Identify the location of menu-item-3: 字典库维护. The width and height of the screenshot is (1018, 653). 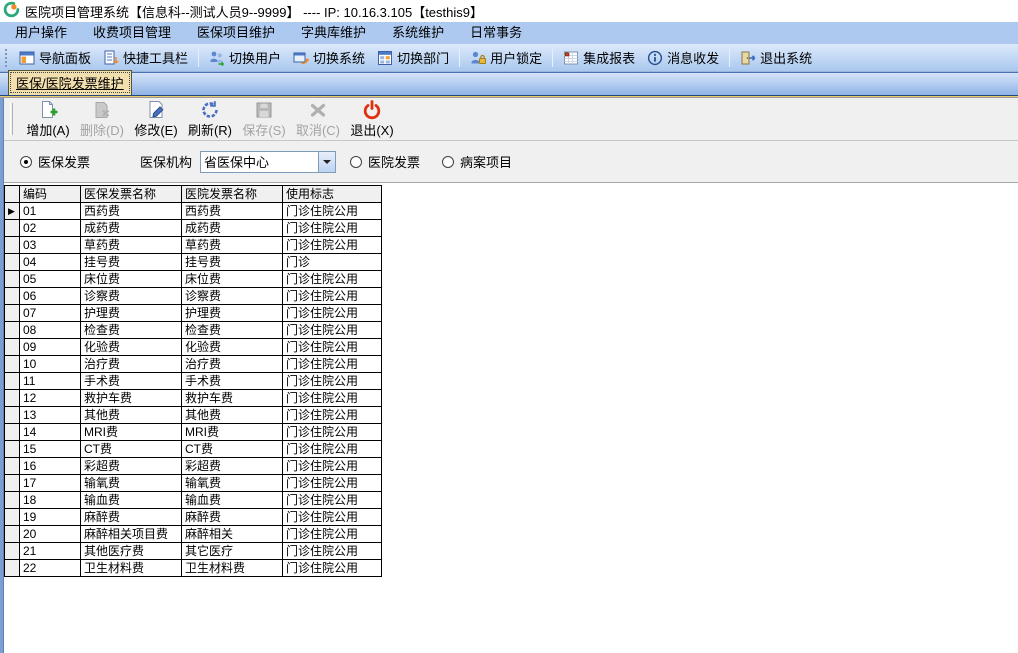
(333, 33).